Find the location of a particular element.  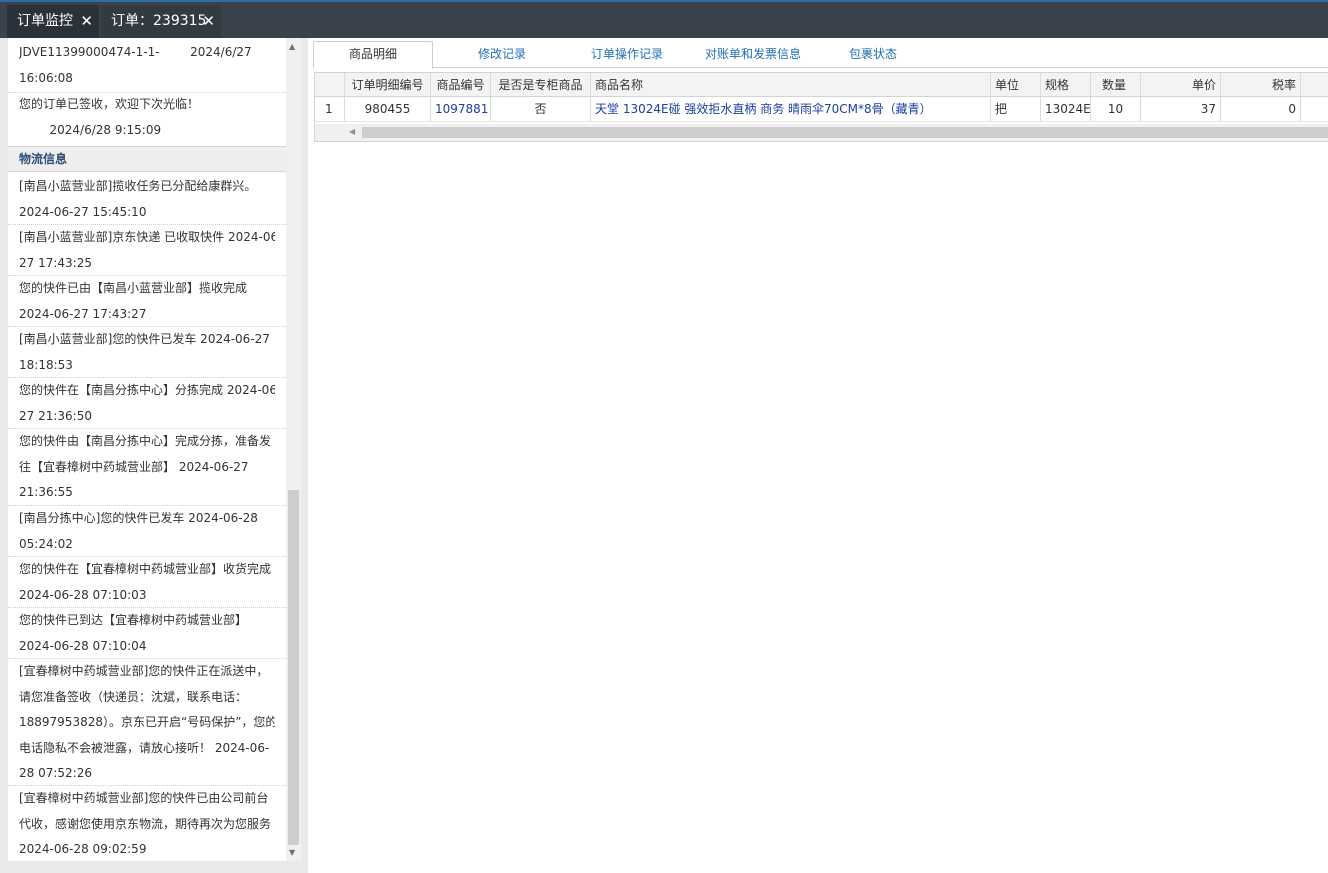

cell-quantity: 10 is located at coordinates (1116, 109).